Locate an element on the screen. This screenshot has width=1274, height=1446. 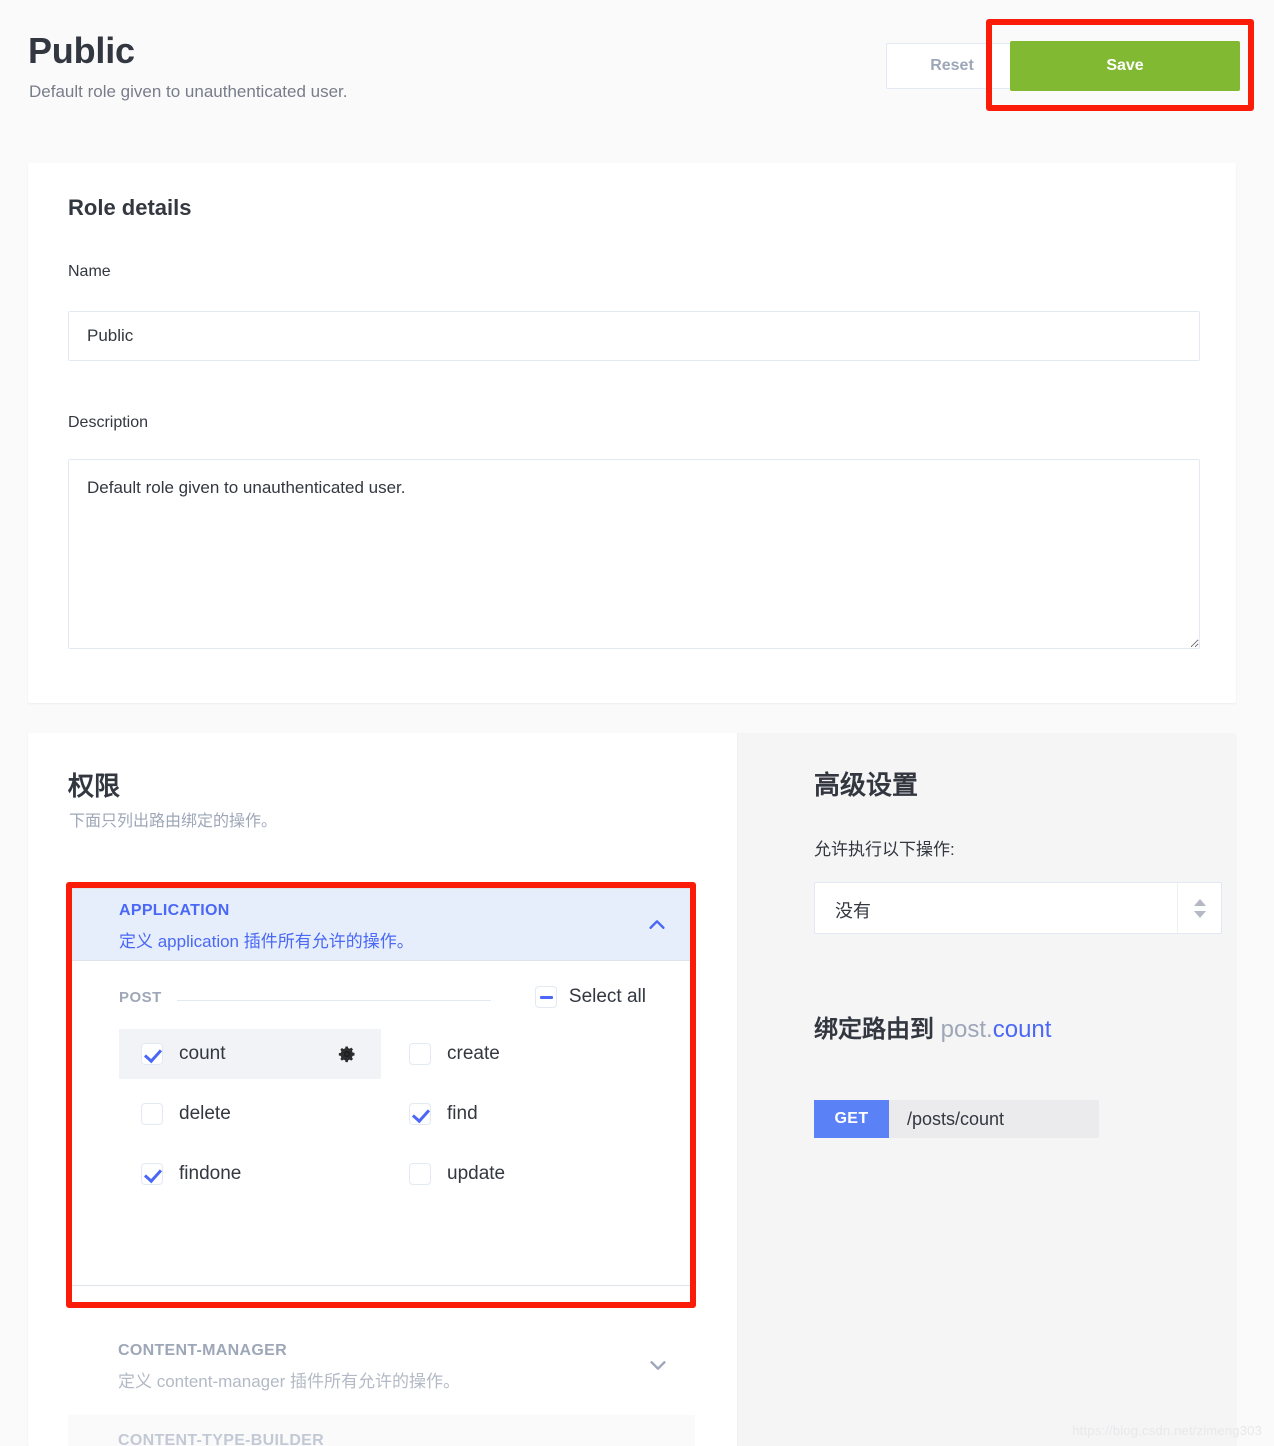
chevron-up-icon is located at coordinates (657, 925).